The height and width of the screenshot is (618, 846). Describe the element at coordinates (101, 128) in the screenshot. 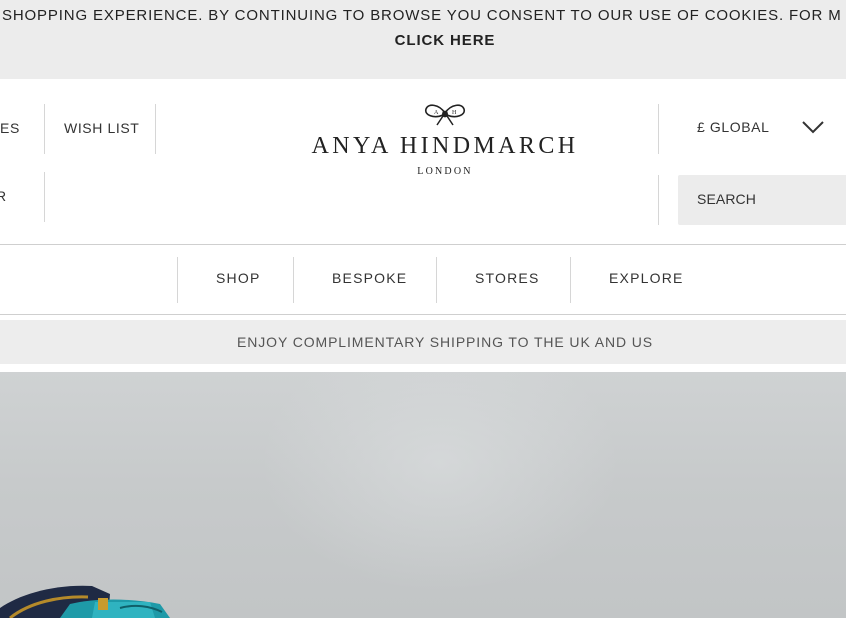

I see `wish-list-link: WISH LIST` at that location.